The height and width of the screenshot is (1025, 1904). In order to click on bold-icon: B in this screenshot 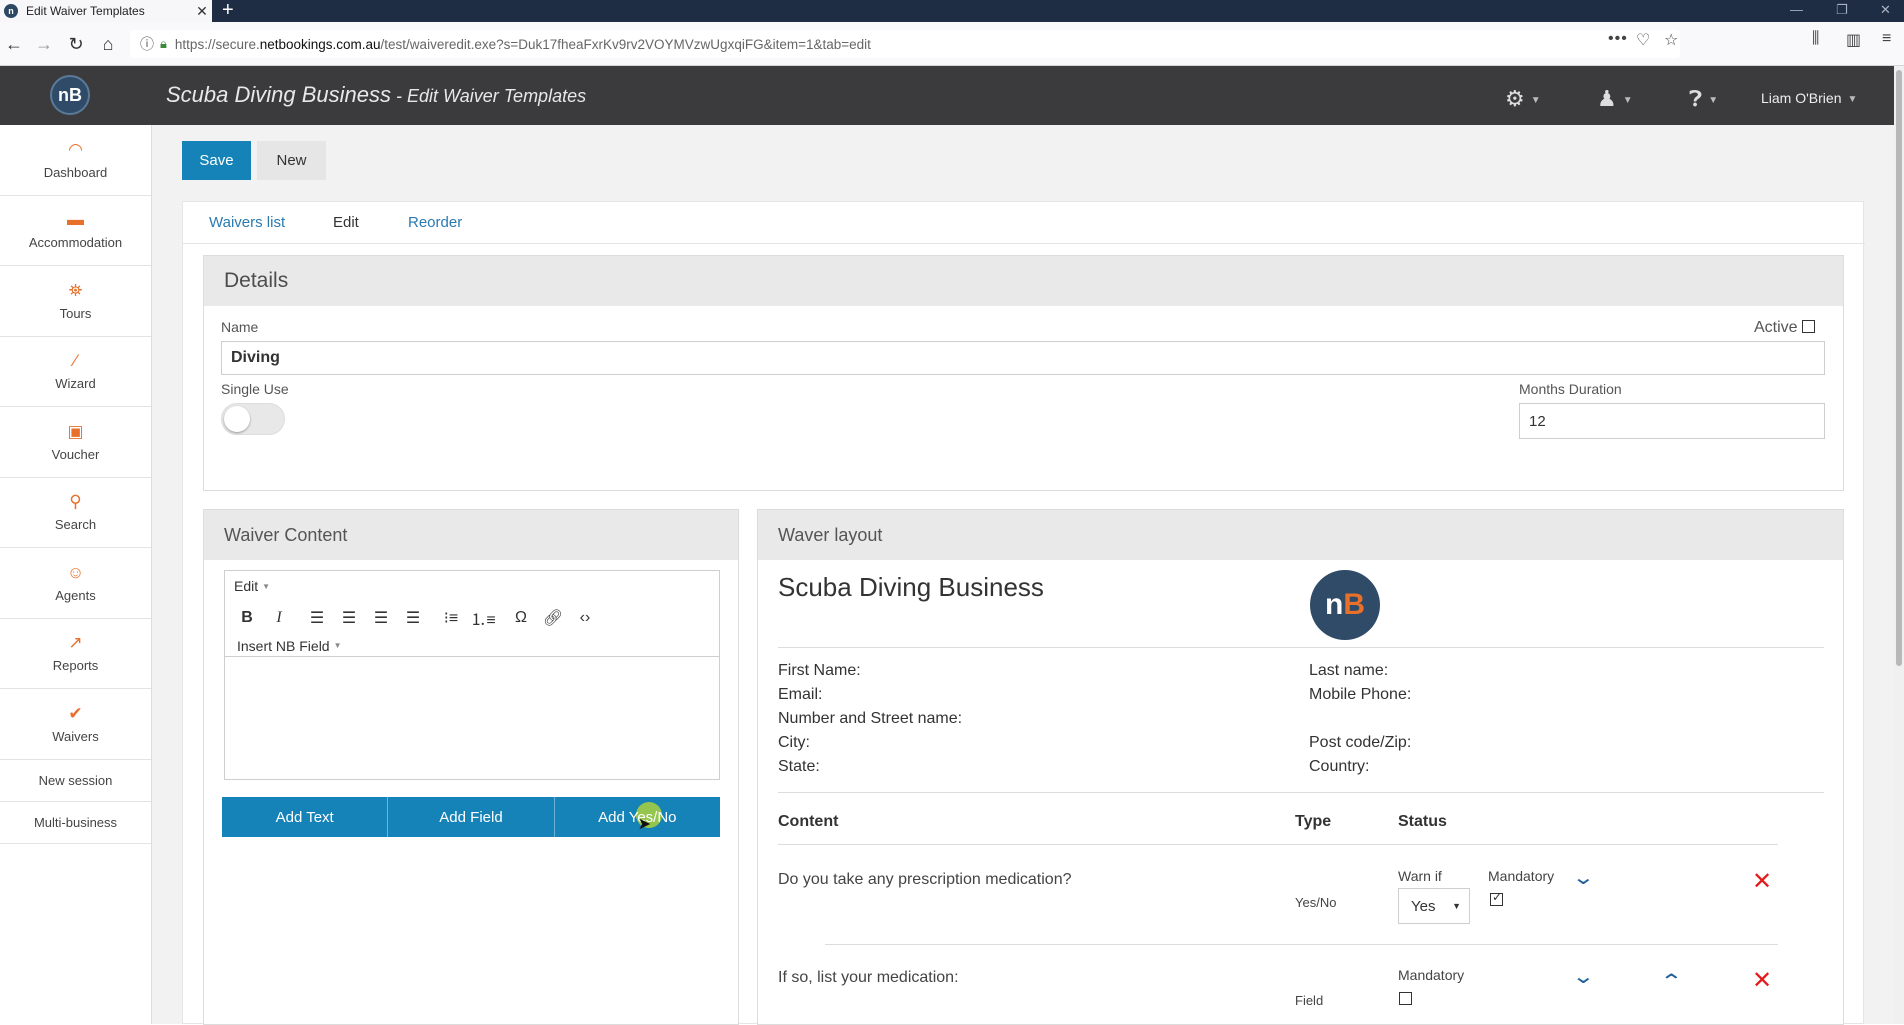, I will do `click(247, 618)`.